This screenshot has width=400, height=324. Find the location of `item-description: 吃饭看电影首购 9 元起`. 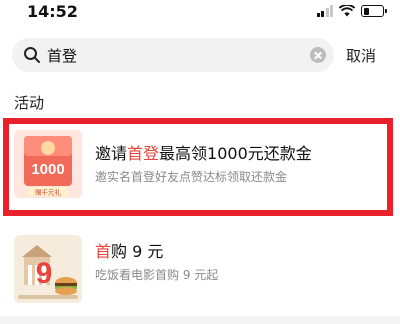

item-description: 吃饭看电影首购 9 元起 is located at coordinates (157, 275).